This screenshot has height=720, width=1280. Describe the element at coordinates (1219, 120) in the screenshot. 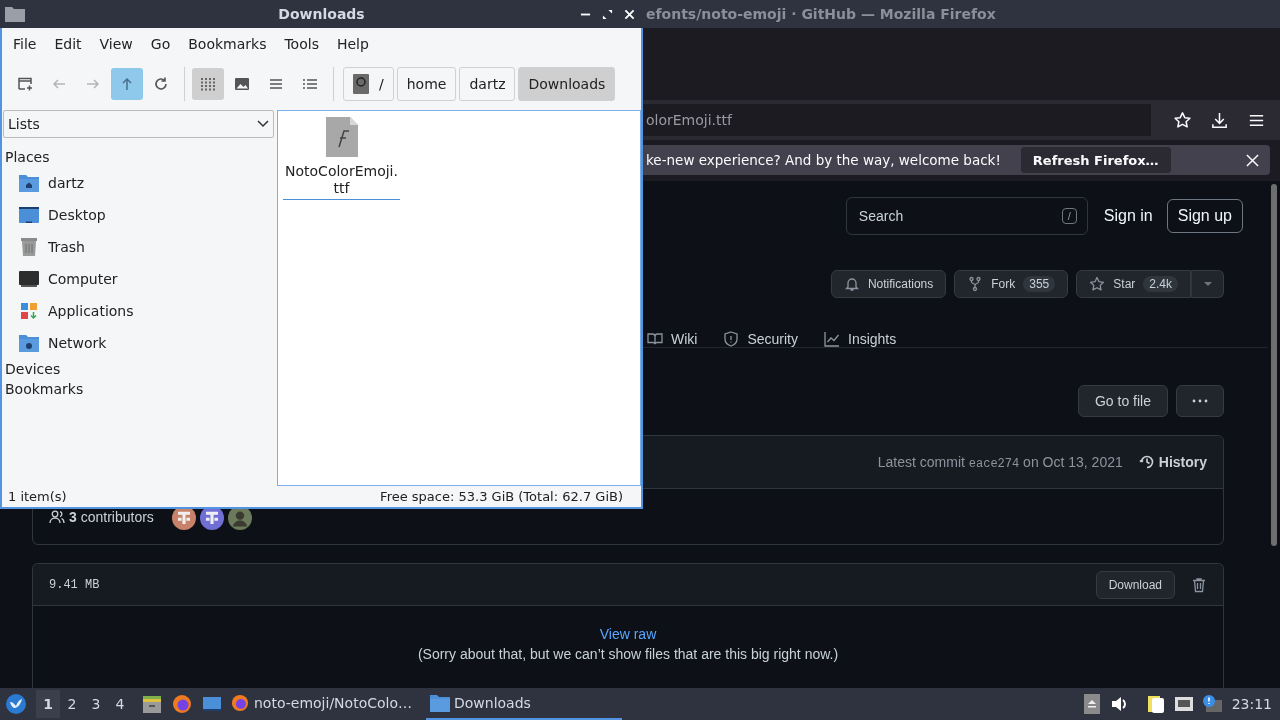

I see `download-icon` at that location.